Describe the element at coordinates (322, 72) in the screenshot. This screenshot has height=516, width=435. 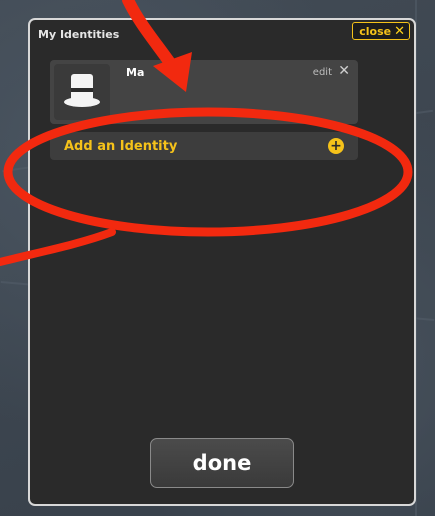
I see `edit-identity-link: edit` at that location.